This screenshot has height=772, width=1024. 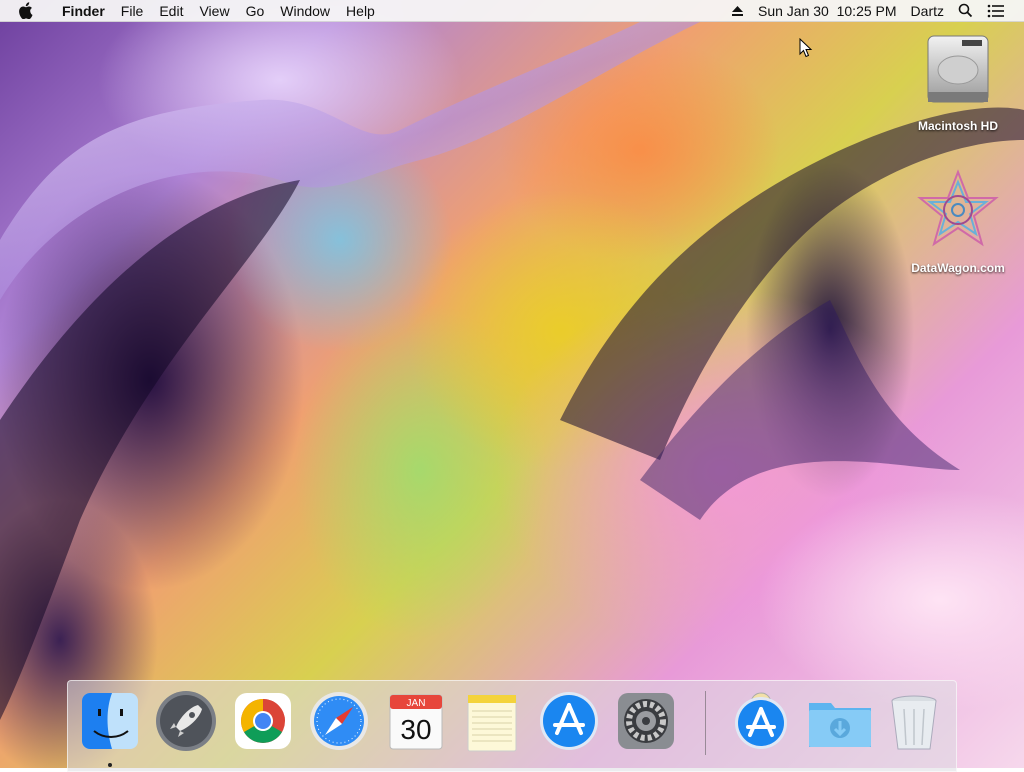 What do you see at coordinates (110, 721) in the screenshot?
I see `finder-icon` at bounding box center [110, 721].